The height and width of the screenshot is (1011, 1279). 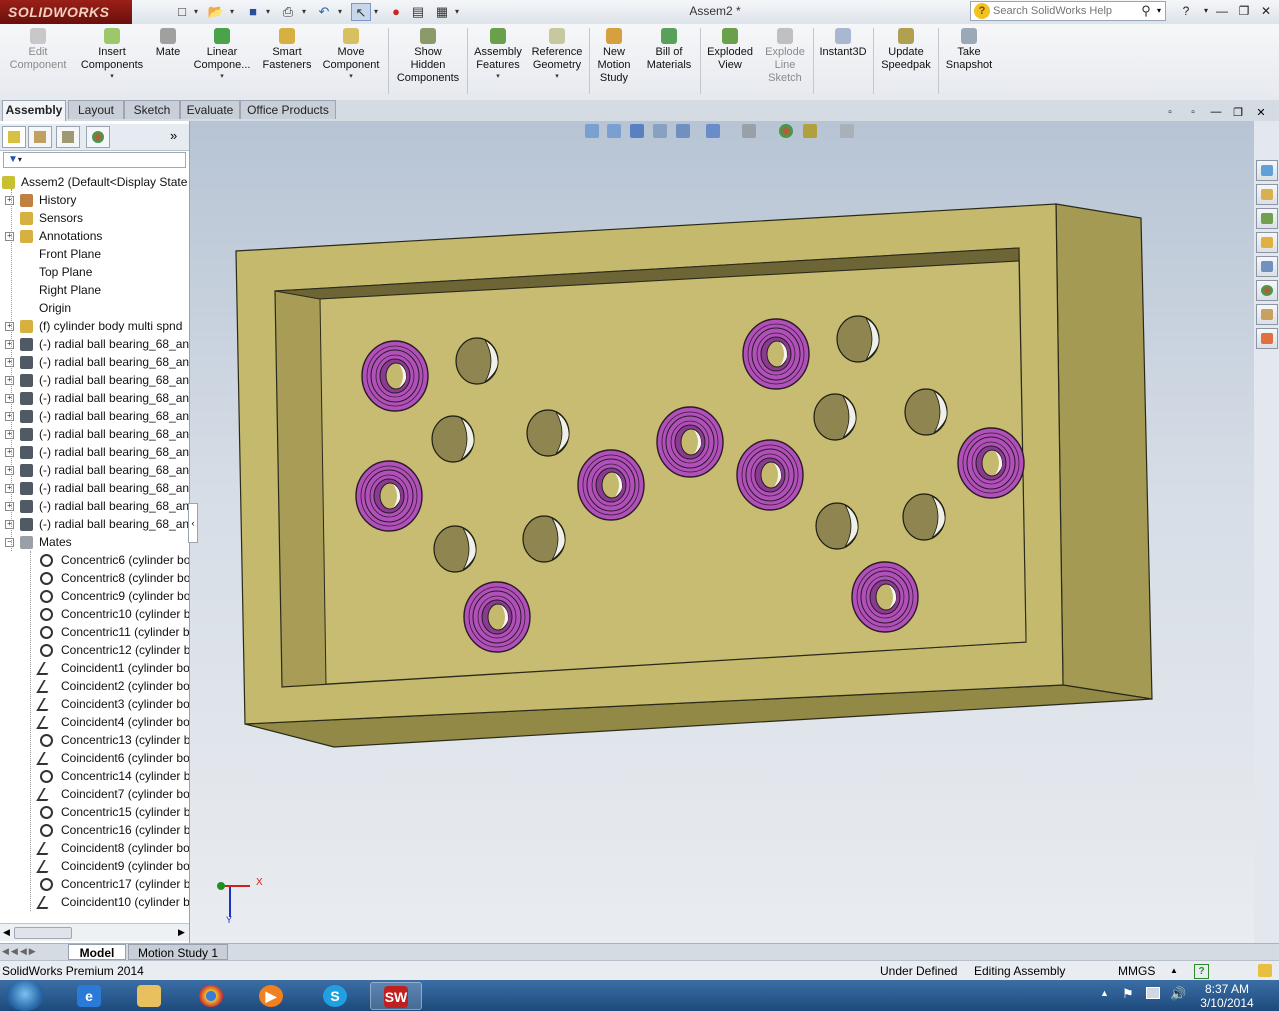 What do you see at coordinates (112, 76) in the screenshot?
I see `insert-components-dropdown-icon: ▾` at bounding box center [112, 76].